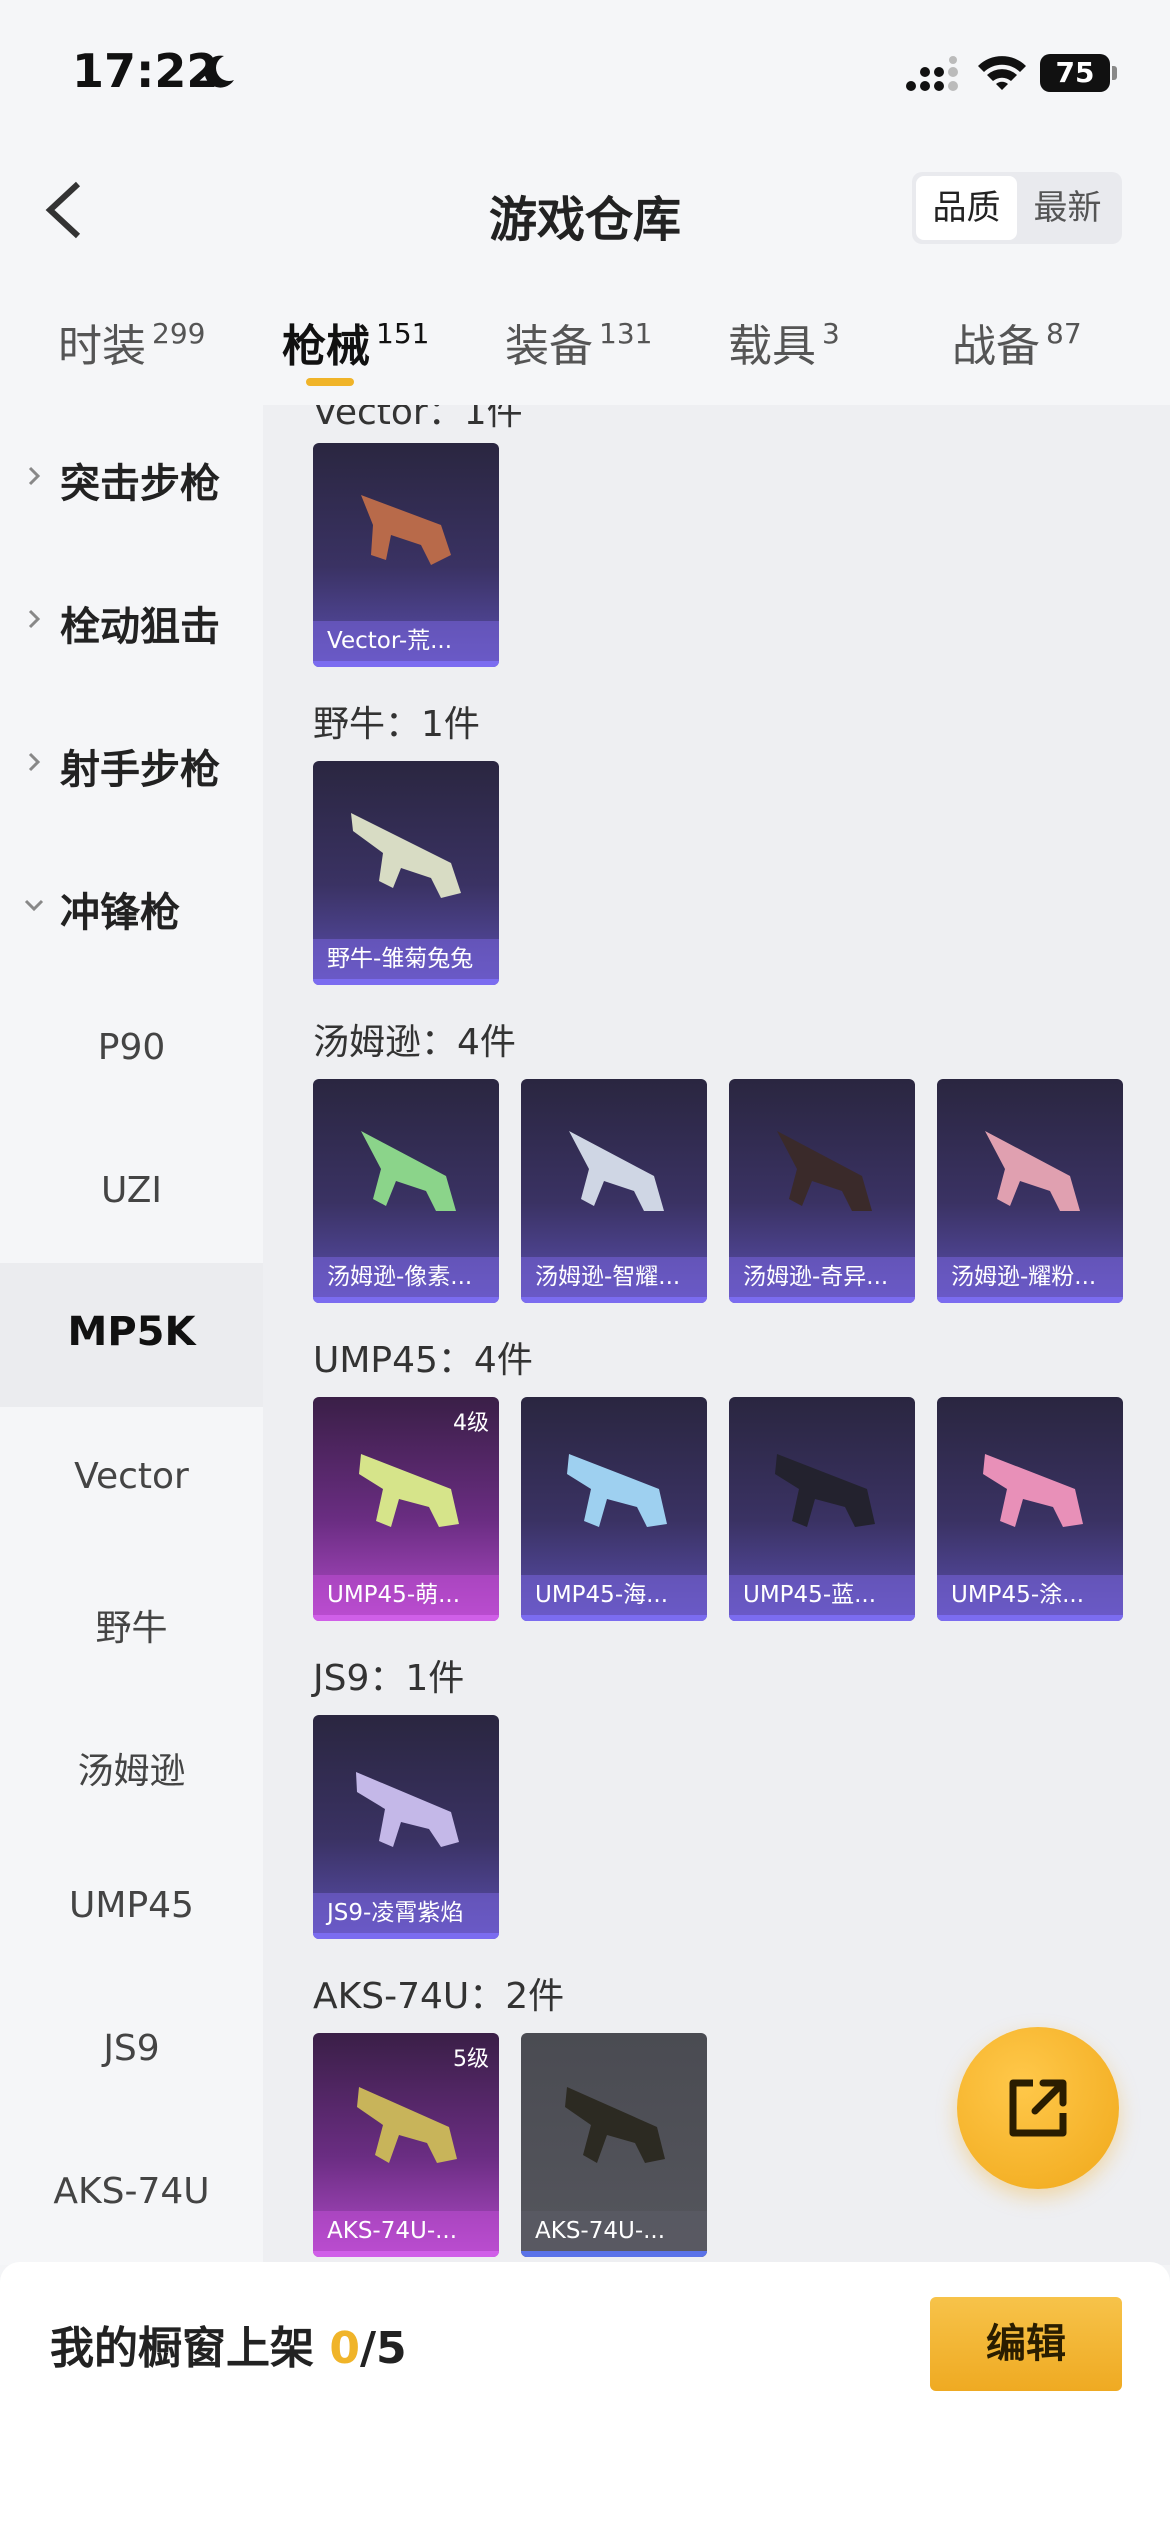 The height and width of the screenshot is (2532, 1170). I want to click on sidebar-sub-vector: Vector, so click(131, 1478).